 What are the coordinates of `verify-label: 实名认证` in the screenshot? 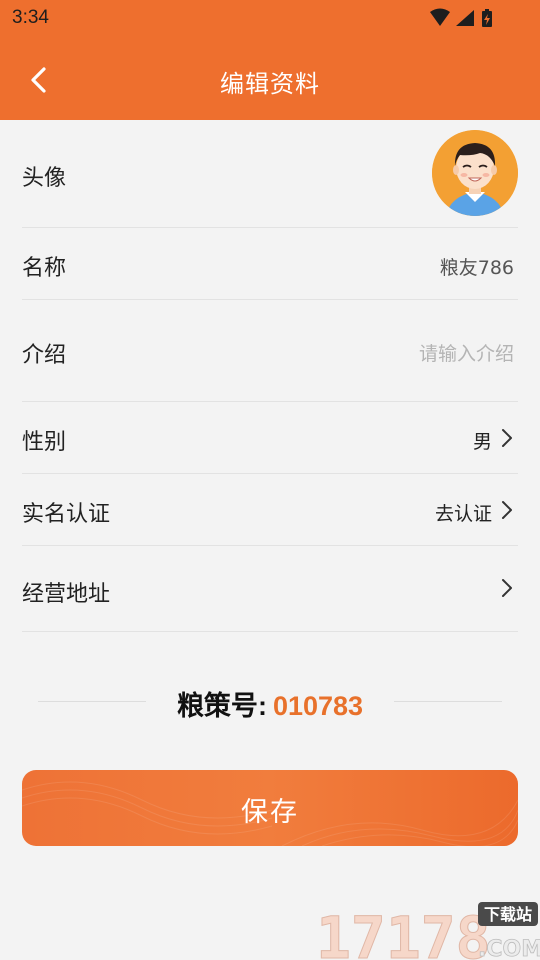 It's located at (66, 514).